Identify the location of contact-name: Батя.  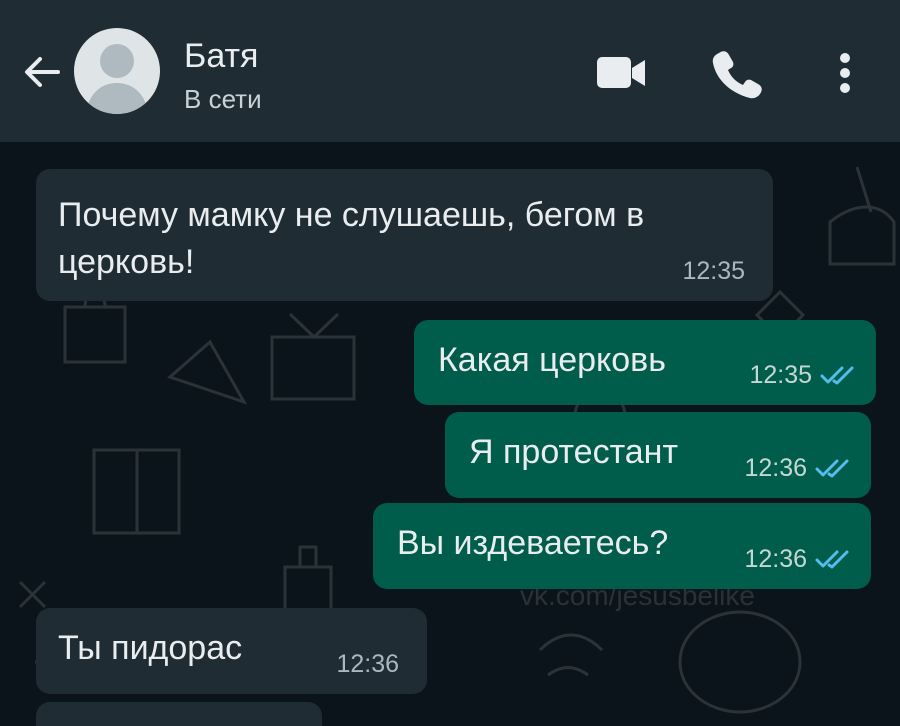
(221, 56).